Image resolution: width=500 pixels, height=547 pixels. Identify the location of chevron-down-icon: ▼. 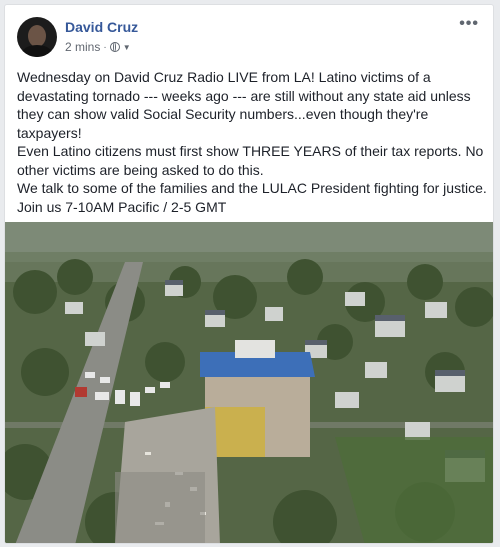
(127, 47).